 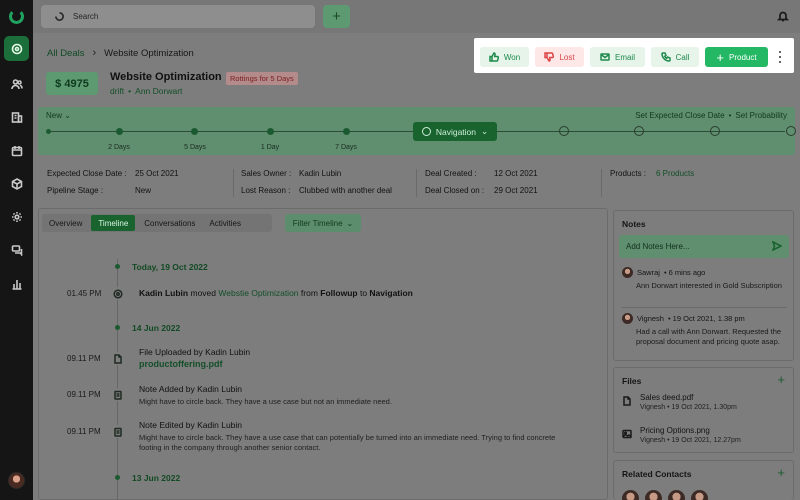 What do you see at coordinates (761, 115) in the screenshot?
I see `set-probability-link: Set Probability` at bounding box center [761, 115].